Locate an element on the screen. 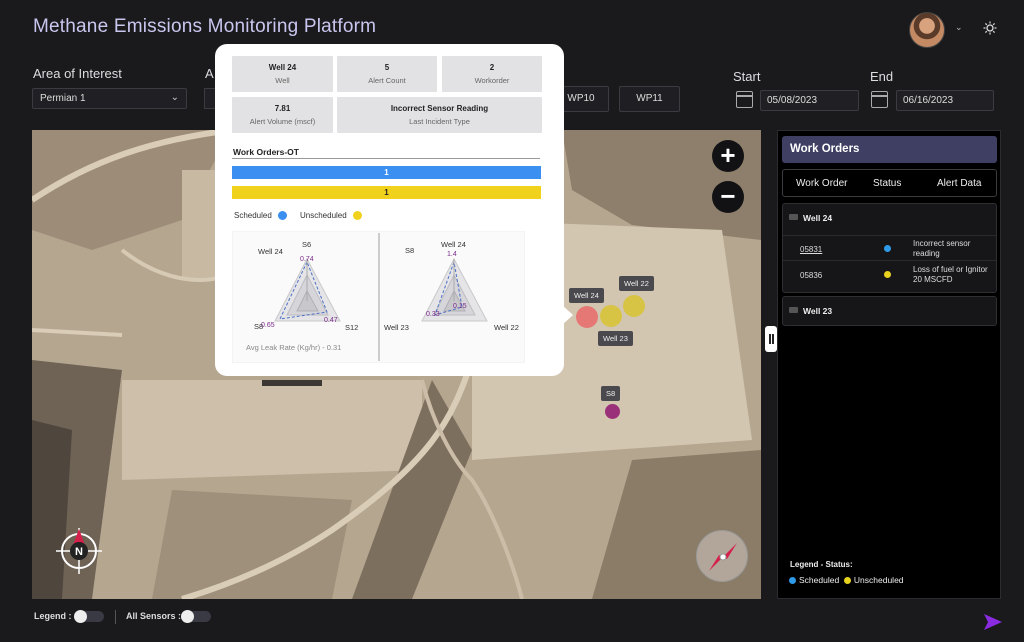  compass-letter: N is located at coordinates (79, 552).